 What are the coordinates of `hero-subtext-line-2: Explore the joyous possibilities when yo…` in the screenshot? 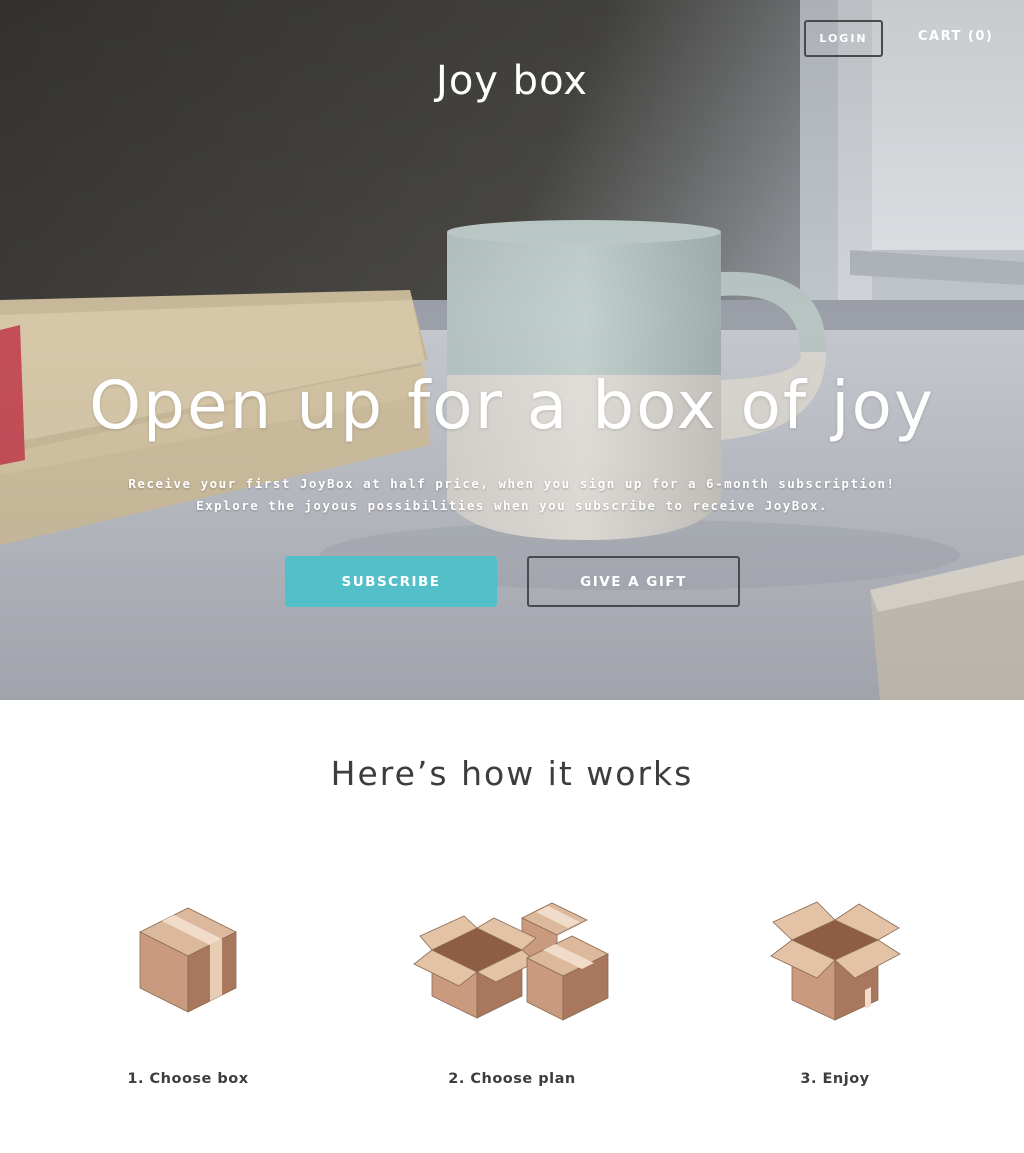 It's located at (512, 505).